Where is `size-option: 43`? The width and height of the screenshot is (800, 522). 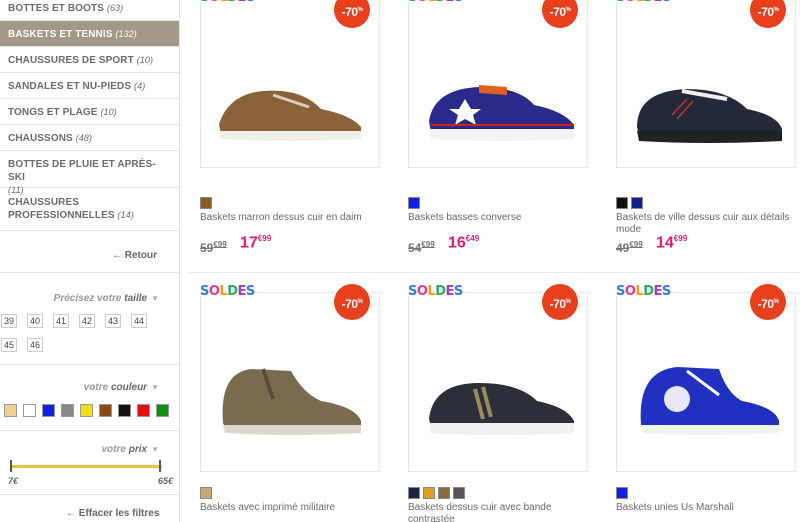
size-option: 43 is located at coordinates (113, 321).